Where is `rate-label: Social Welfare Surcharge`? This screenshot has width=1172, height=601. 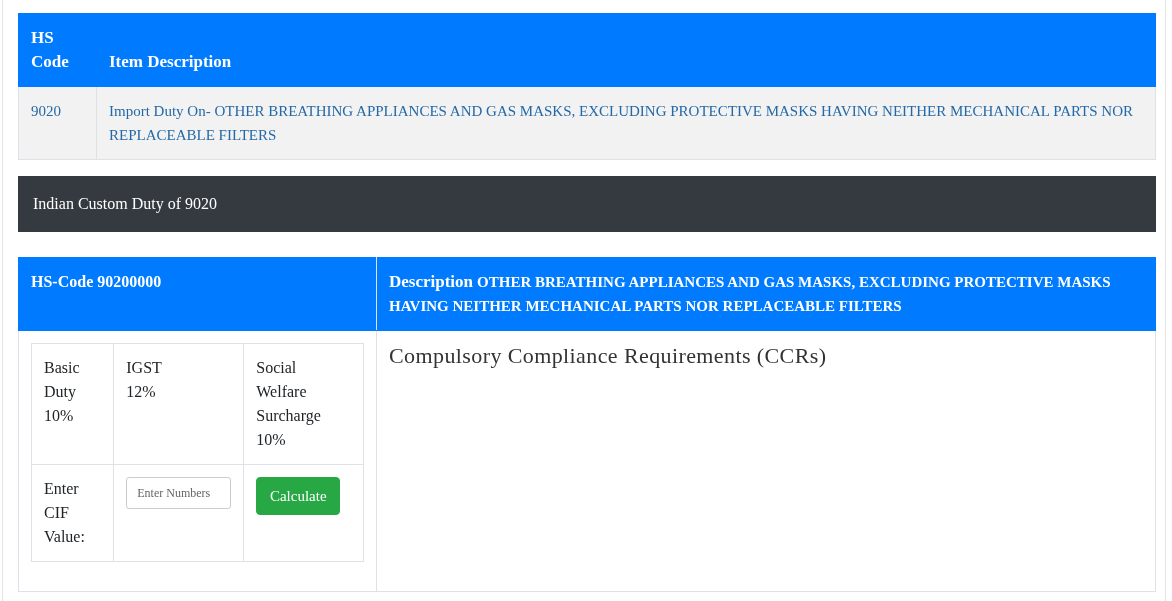
rate-label: Social Welfare Surcharge is located at coordinates (289, 392).